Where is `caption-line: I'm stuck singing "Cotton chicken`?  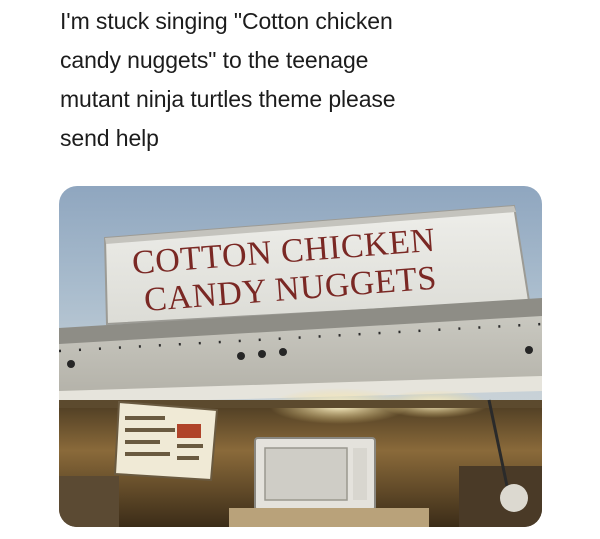
caption-line: I'm stuck singing "Cotton chicken is located at coordinates (226, 21).